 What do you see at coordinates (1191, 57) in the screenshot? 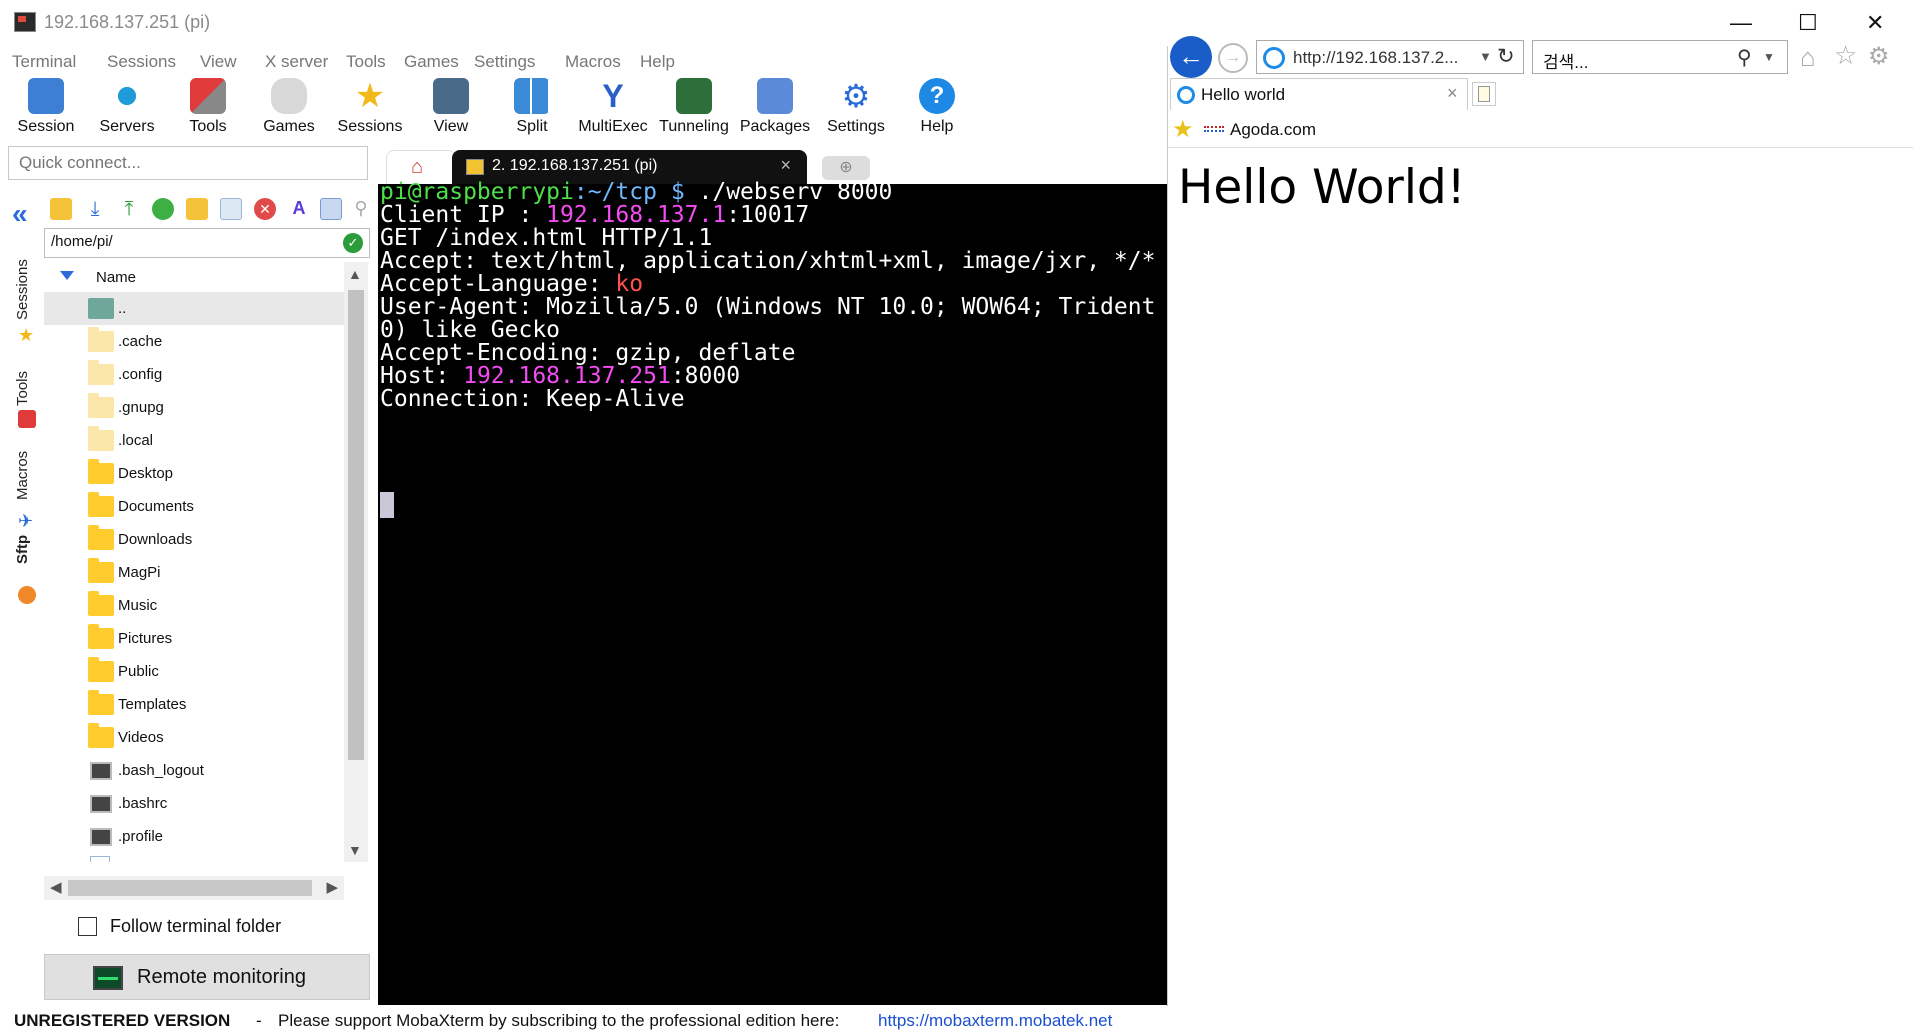
I see `back-arrow-icon: ←` at bounding box center [1191, 57].